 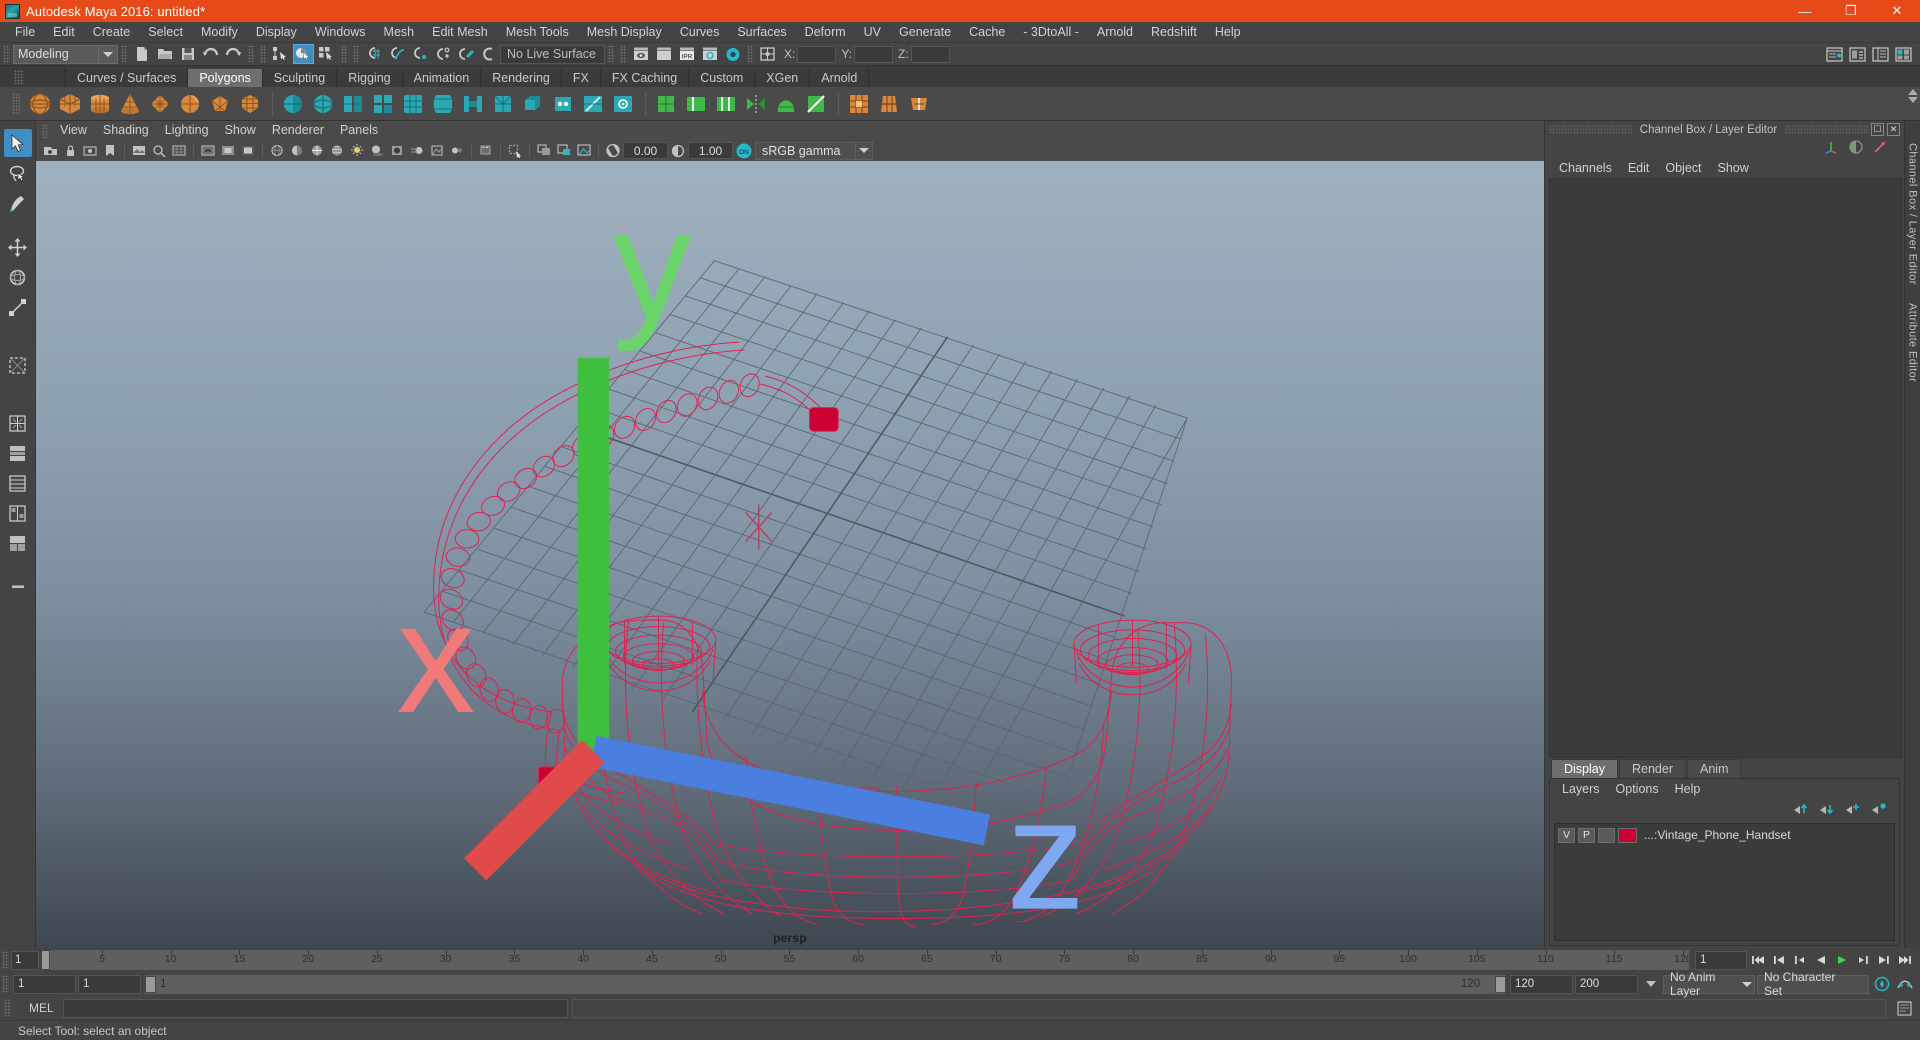 I want to click on playback-start-field: 1, so click(x=109, y=984).